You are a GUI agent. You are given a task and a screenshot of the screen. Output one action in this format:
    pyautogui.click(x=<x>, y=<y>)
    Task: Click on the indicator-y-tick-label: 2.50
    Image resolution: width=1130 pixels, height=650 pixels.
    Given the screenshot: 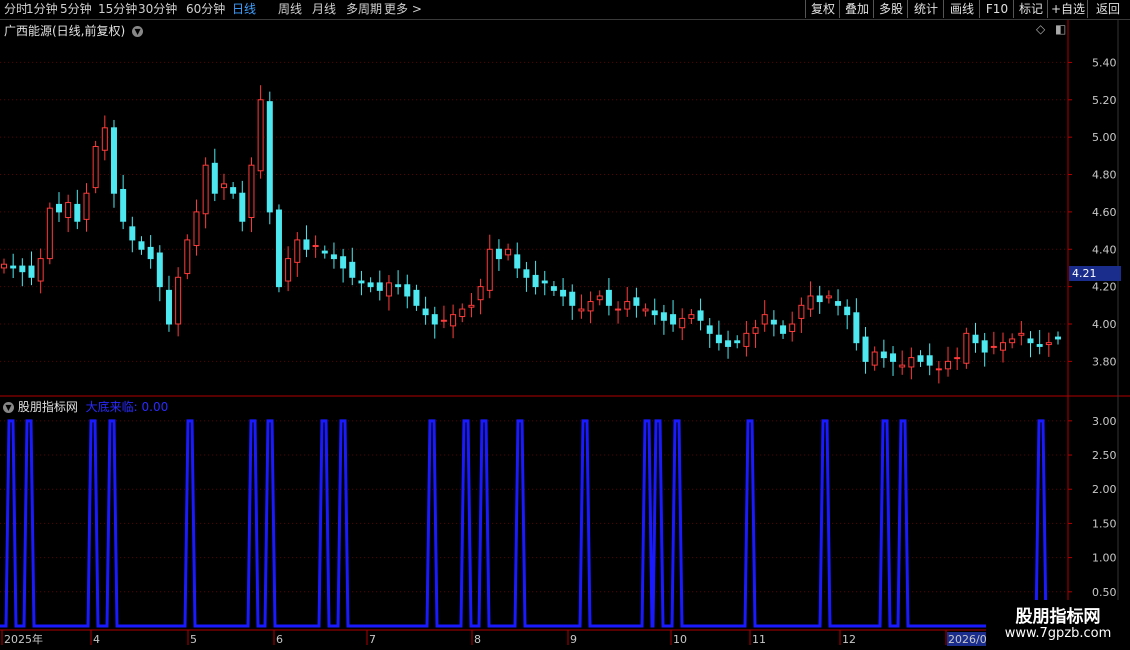 What is the action you would take?
    pyautogui.click(x=1104, y=455)
    